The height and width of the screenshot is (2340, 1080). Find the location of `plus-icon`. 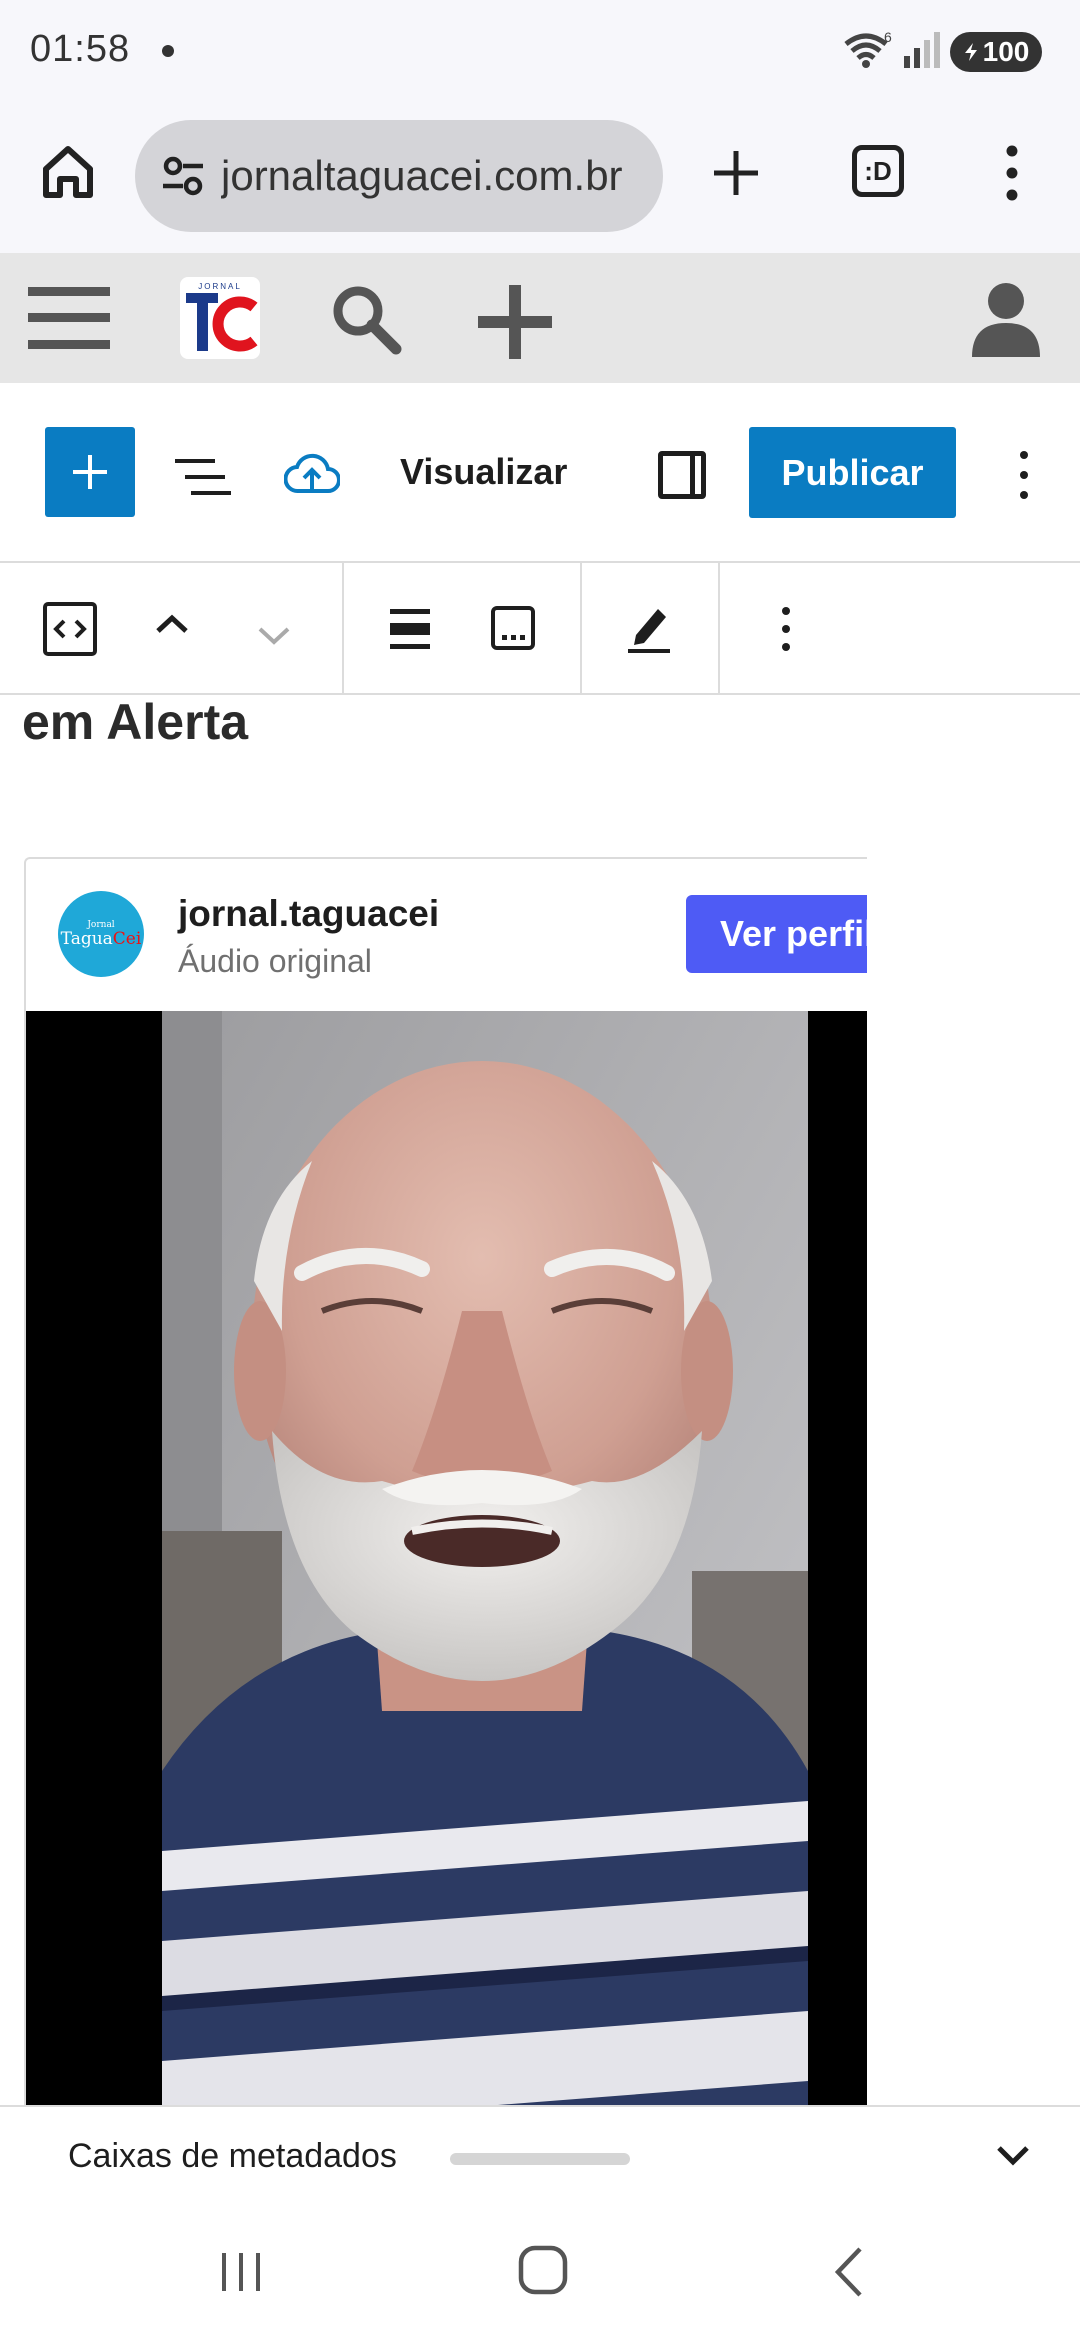

plus-icon is located at coordinates (90, 472).